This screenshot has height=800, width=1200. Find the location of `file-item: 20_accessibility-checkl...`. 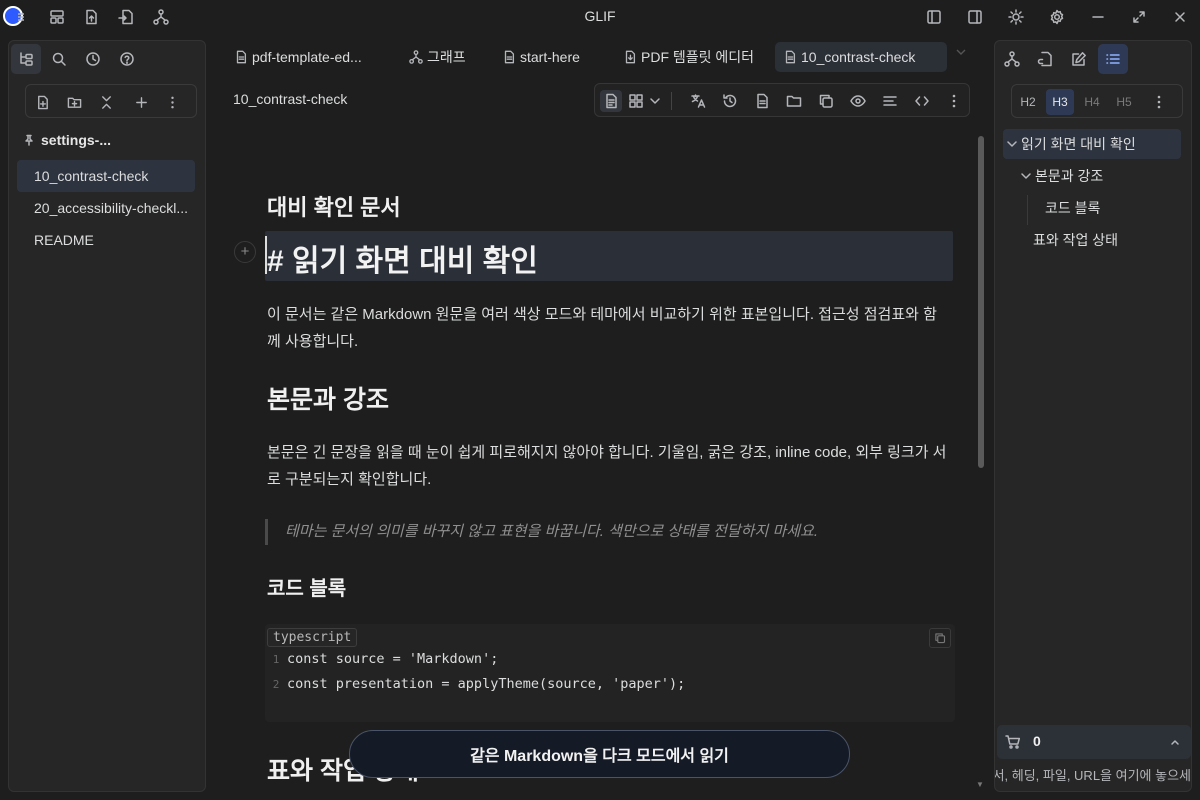

file-item: 20_accessibility-checkl... is located at coordinates (106, 208).